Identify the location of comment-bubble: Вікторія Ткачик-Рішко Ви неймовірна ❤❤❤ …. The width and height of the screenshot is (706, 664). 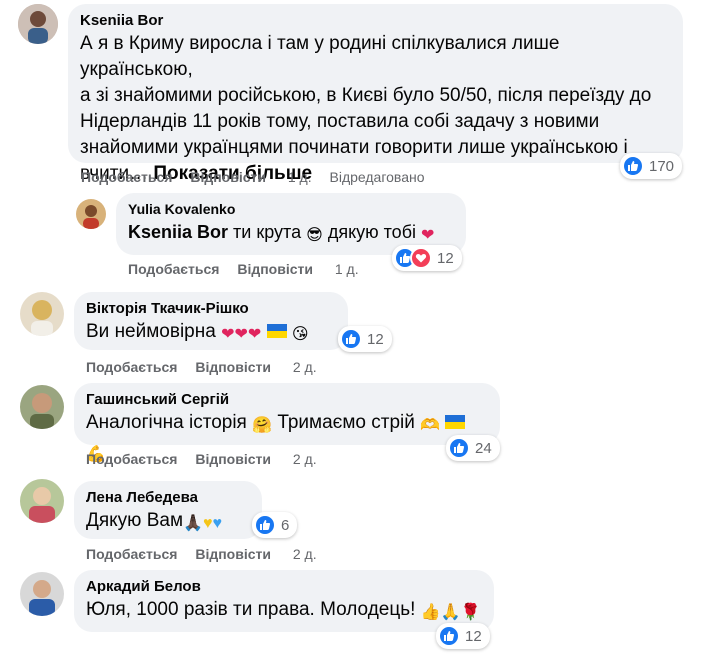
(211, 321).